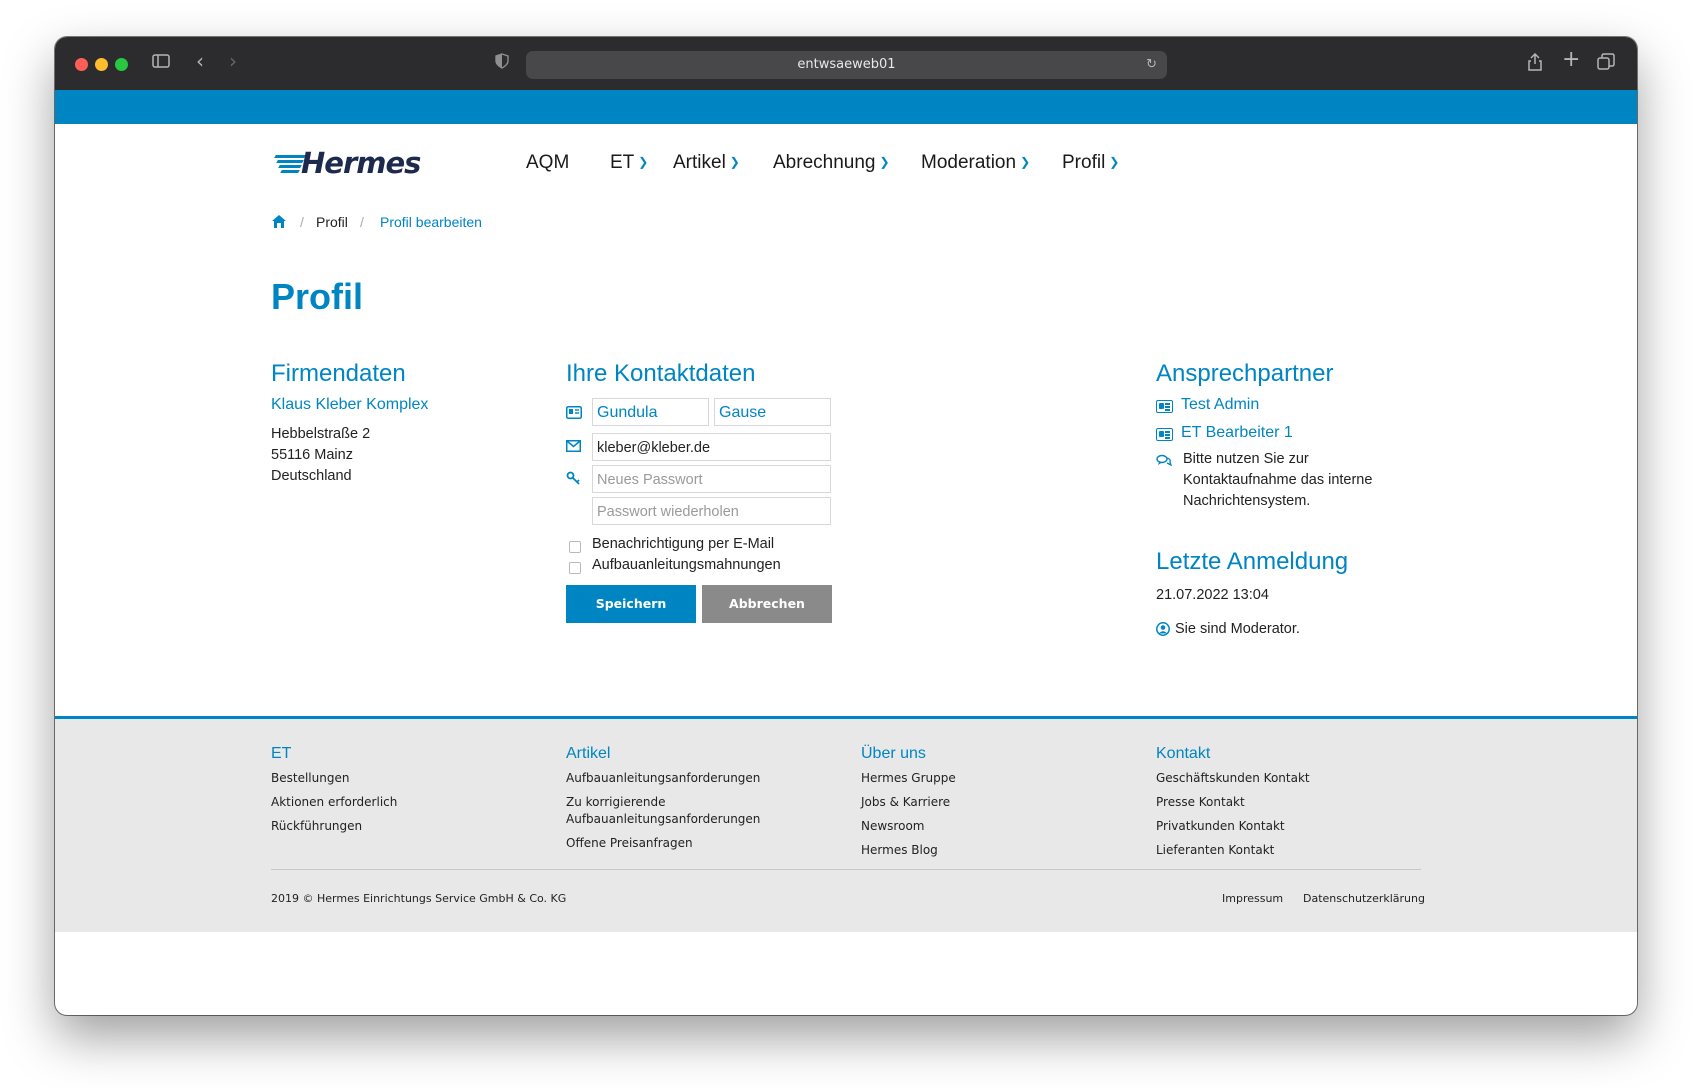 This screenshot has width=1693, height=1089. What do you see at coordinates (1252, 561) in the screenshot?
I see `letzte-anmeldung-heading: Letzte Anmeldung` at bounding box center [1252, 561].